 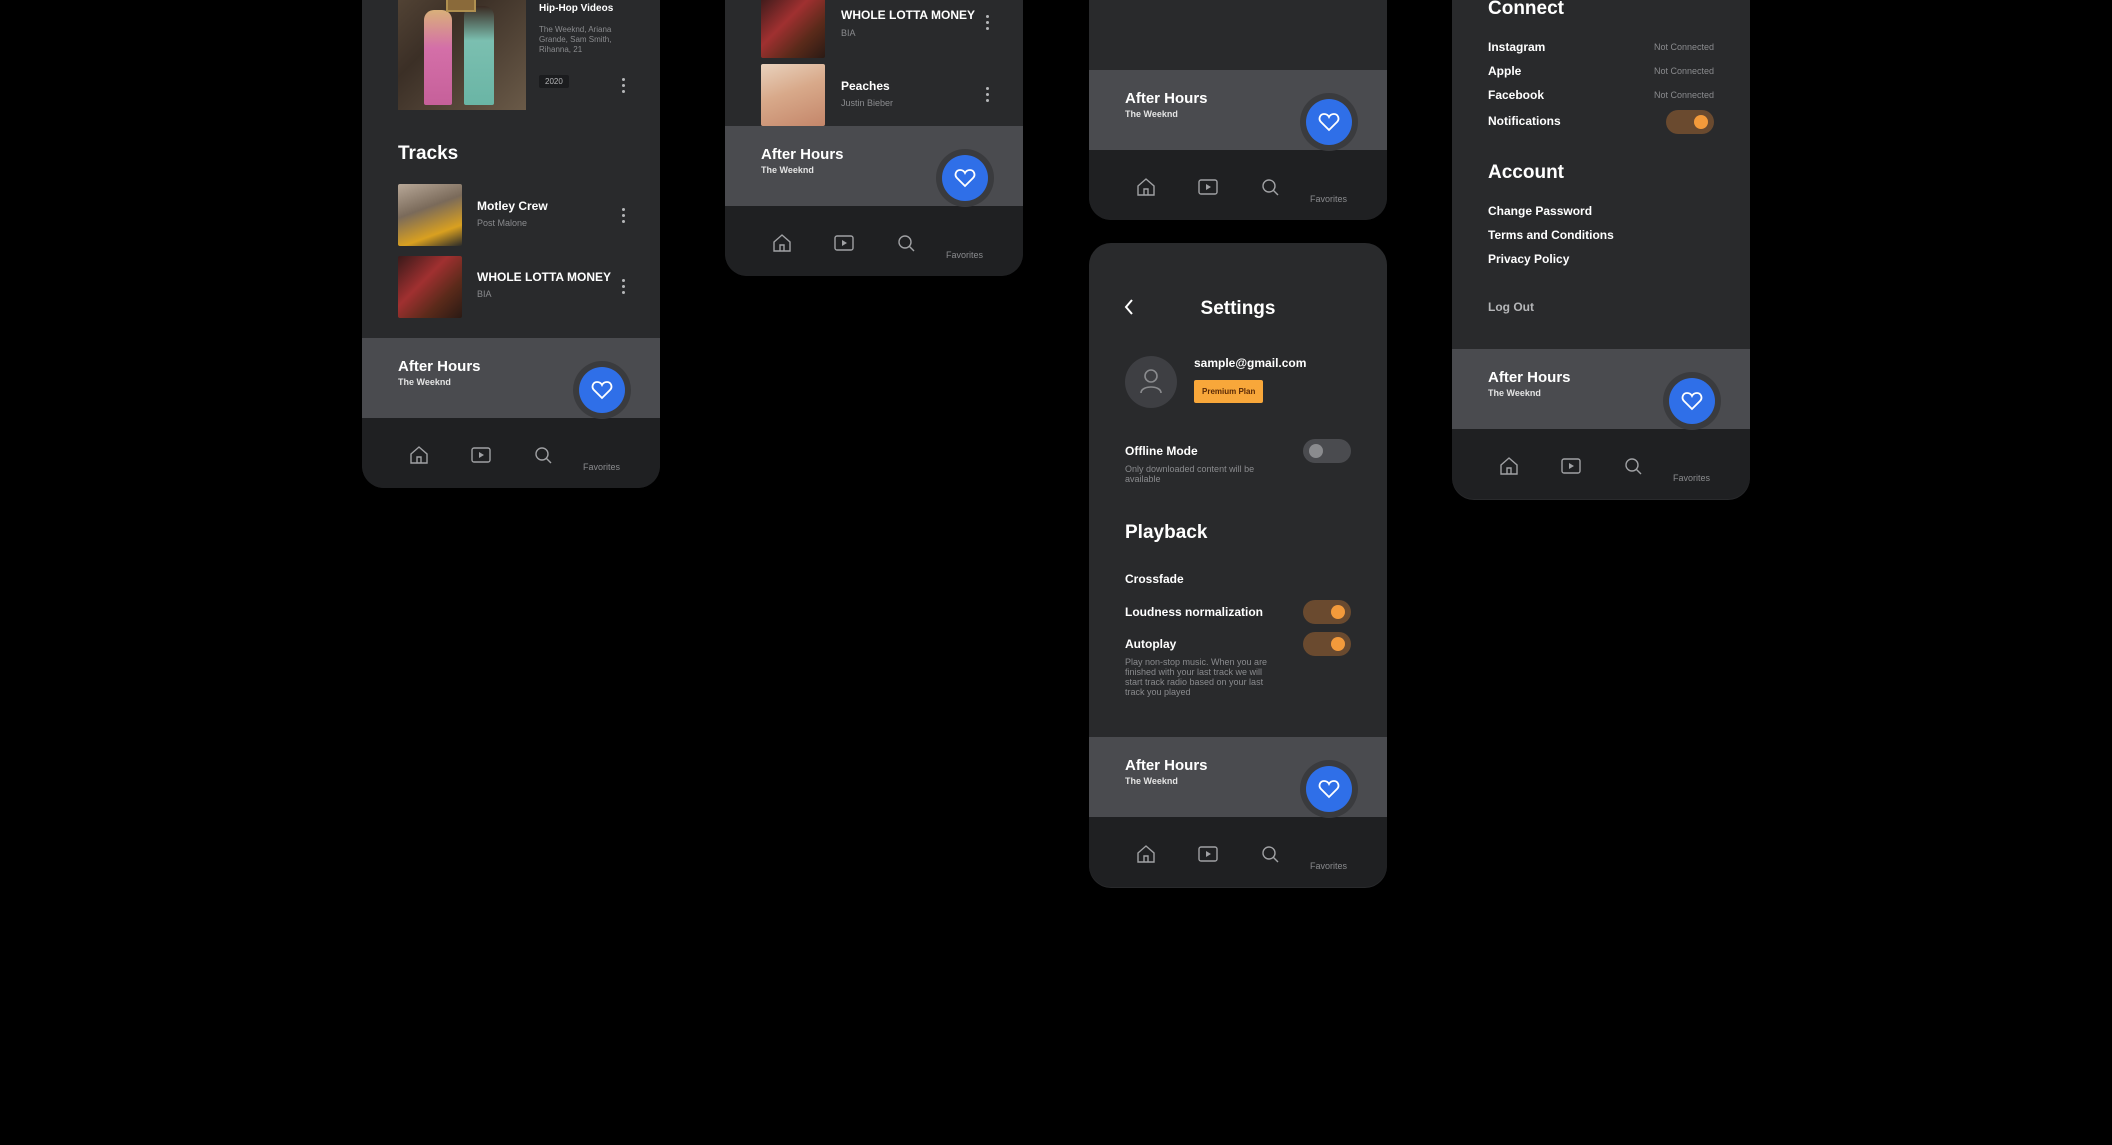 What do you see at coordinates (1327, 451) in the screenshot?
I see `offline-mode-toggle` at bounding box center [1327, 451].